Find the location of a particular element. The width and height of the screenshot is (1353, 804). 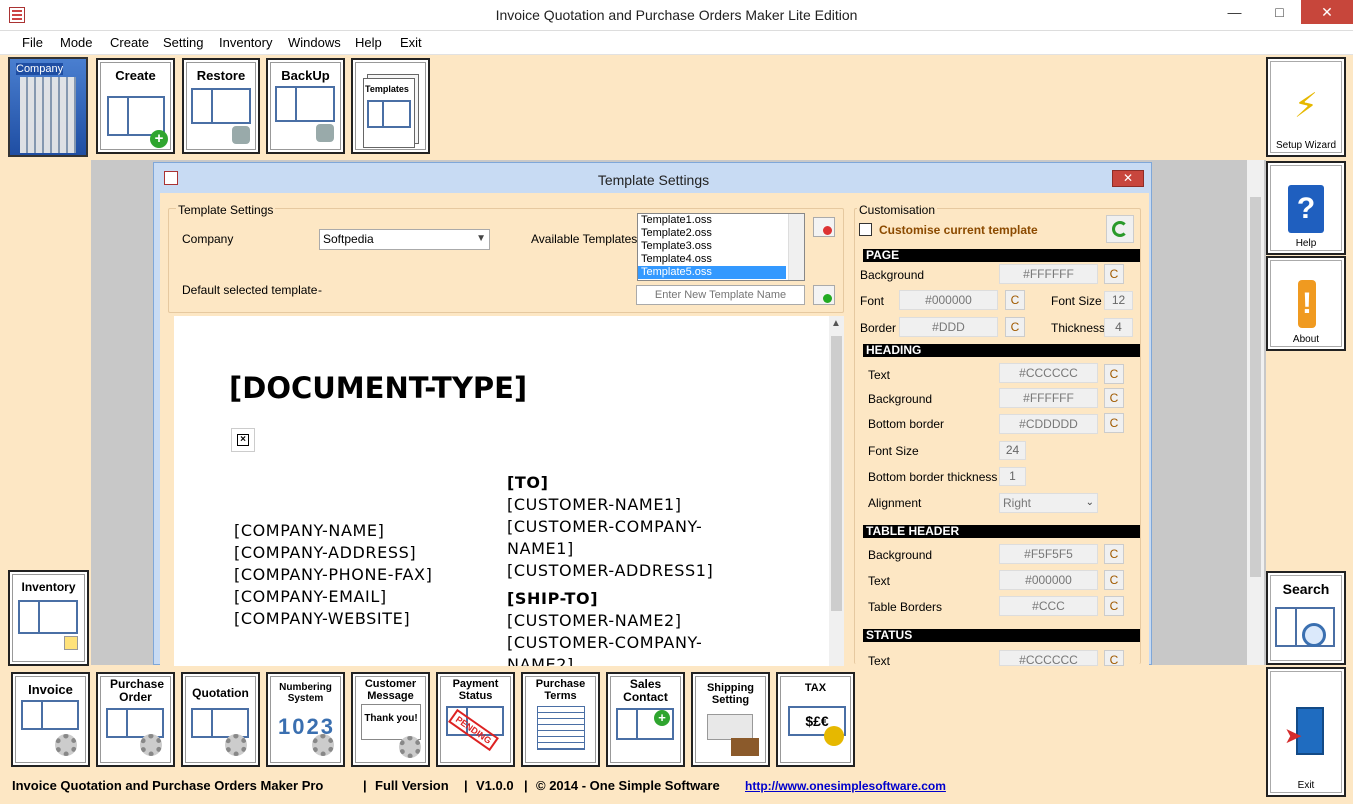

menu-exit: Exit is located at coordinates (411, 42).